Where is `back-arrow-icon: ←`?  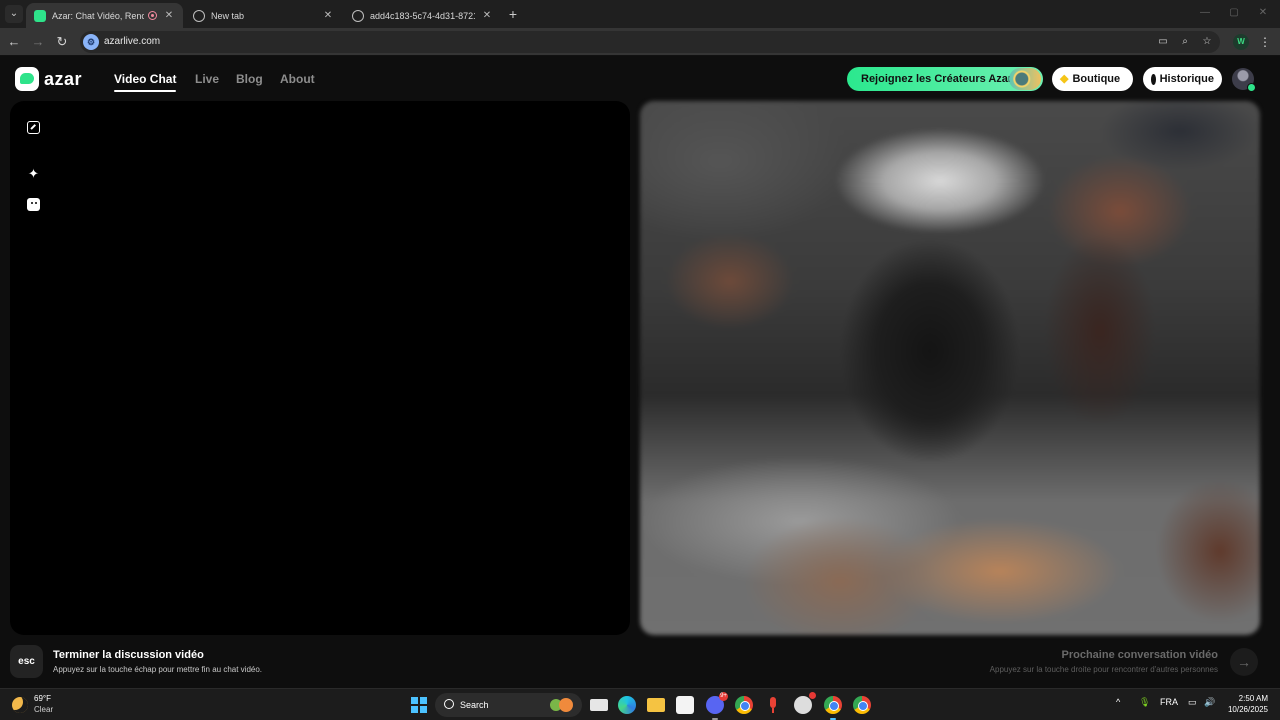 back-arrow-icon: ← is located at coordinates (14, 42).